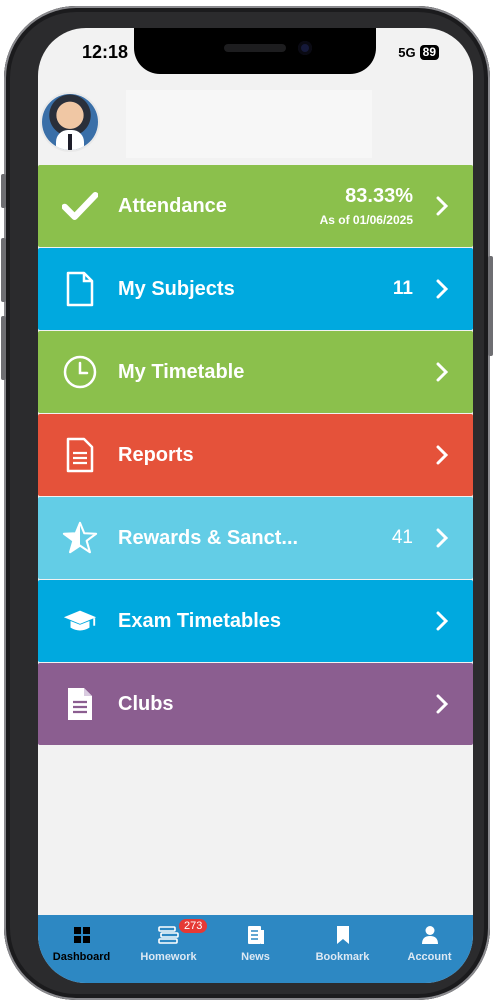  What do you see at coordinates (379, 196) in the screenshot?
I see `attendance-percent: 83.33%` at bounding box center [379, 196].